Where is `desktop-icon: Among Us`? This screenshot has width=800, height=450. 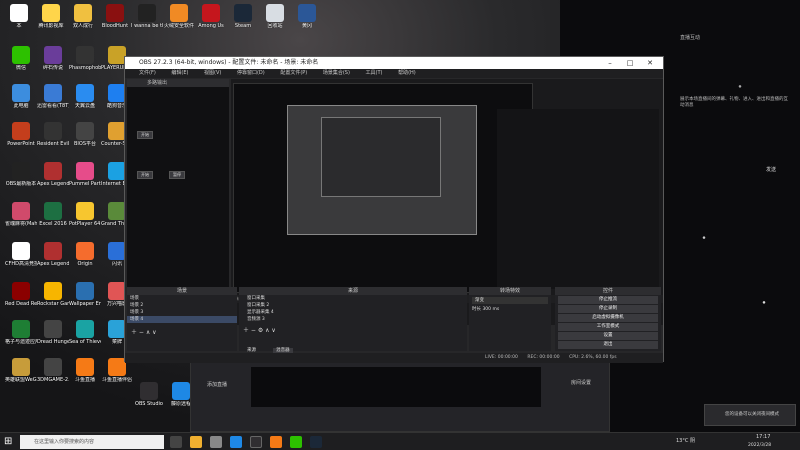
desktop-icon: Among Us is located at coordinates (211, 22).